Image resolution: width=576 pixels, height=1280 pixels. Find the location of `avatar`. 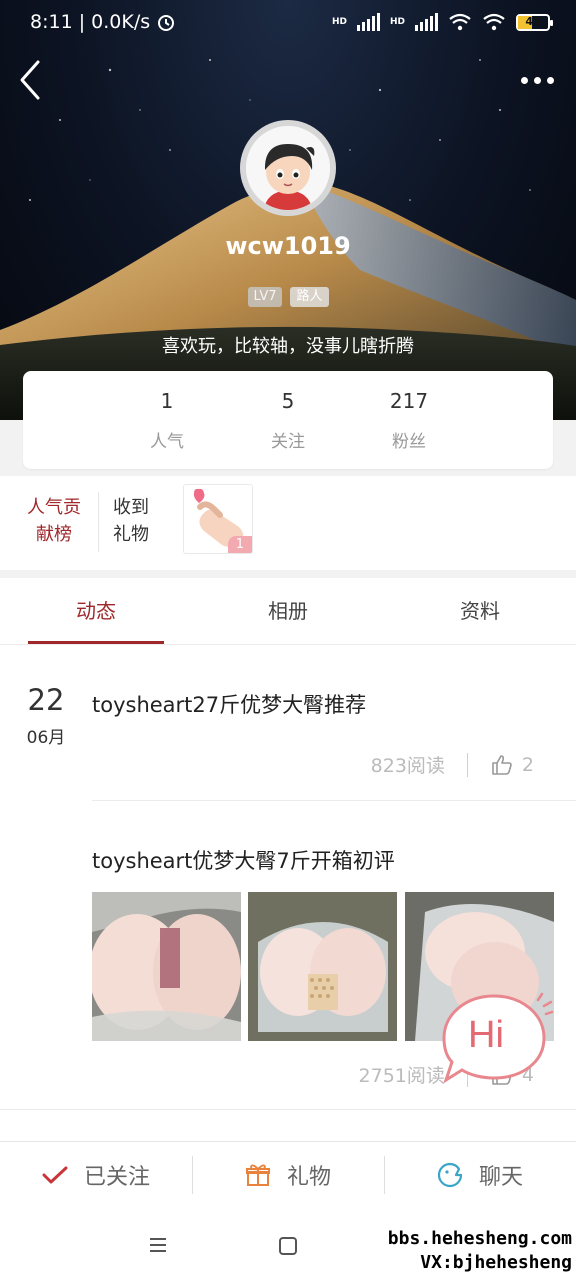

avatar is located at coordinates (288, 168).